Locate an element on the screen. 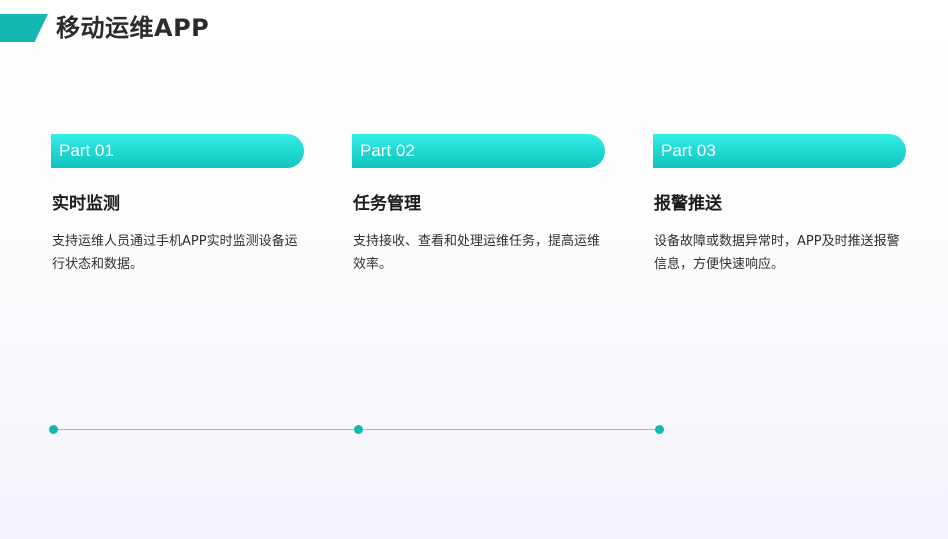 This screenshot has width=948, height=539. title-accent-bar is located at coordinates (24, 28).